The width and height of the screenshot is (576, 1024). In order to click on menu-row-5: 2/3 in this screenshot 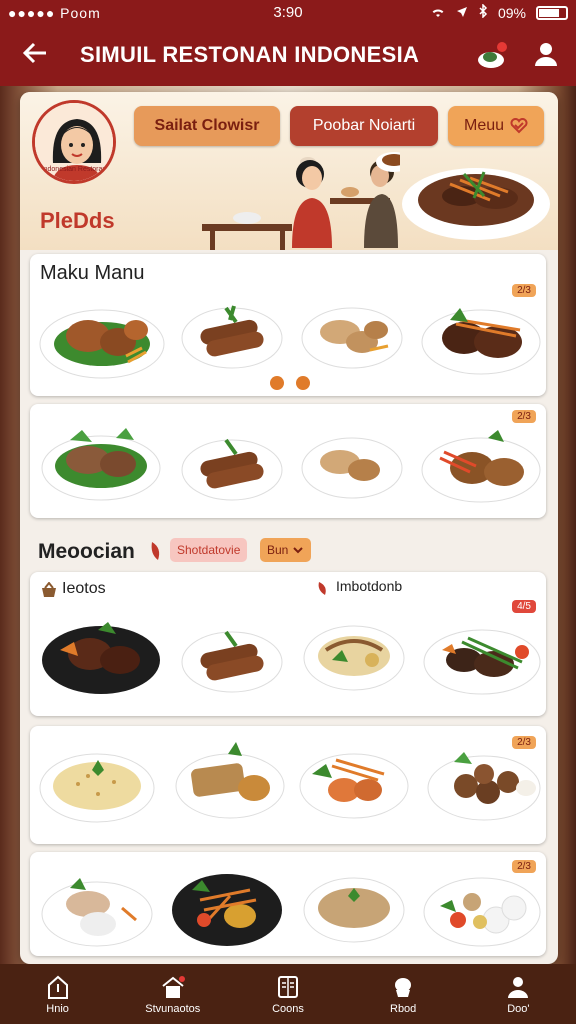, I will do `click(288, 904)`.